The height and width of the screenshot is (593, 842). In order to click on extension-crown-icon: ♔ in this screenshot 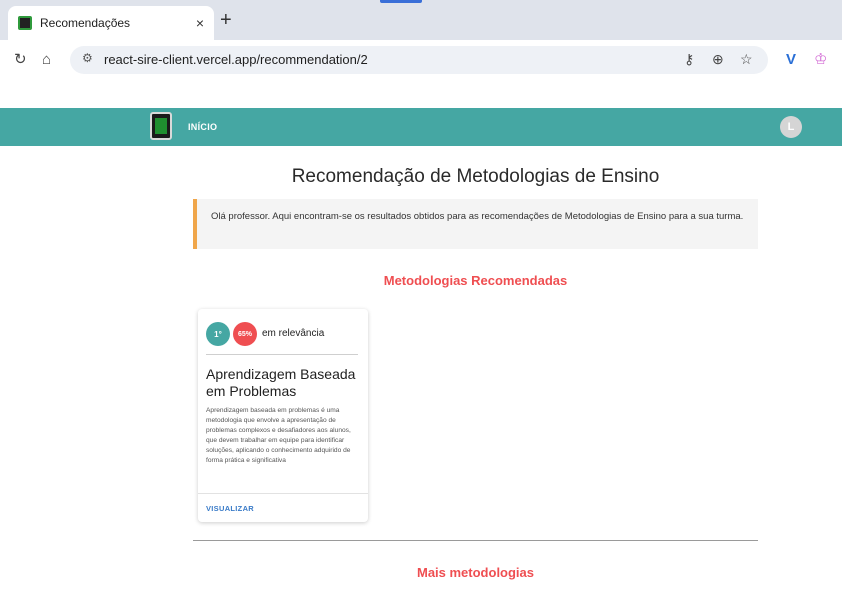, I will do `click(820, 60)`.